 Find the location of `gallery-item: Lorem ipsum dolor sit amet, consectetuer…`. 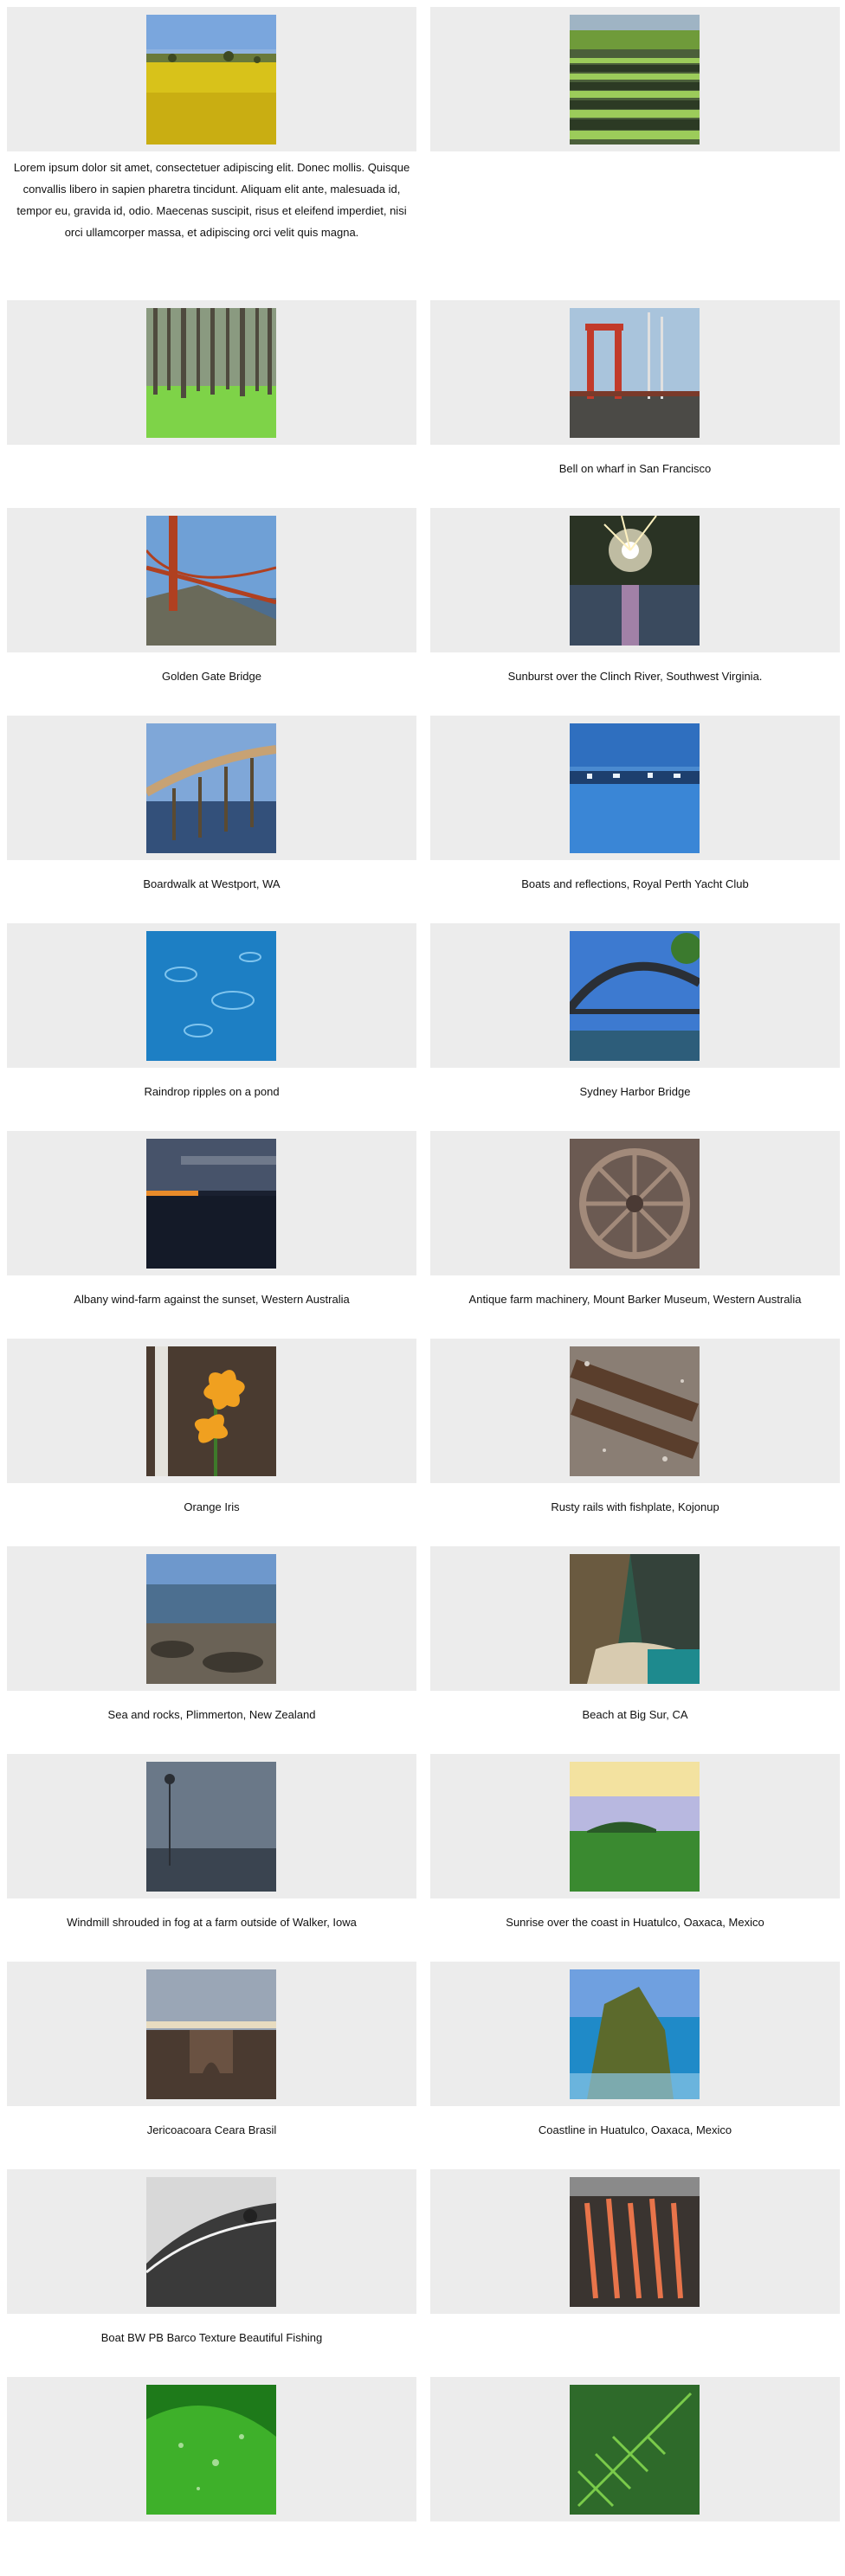

gallery-item: Lorem ipsum dolor sit amet, consectetuer… is located at coordinates (211, 125).